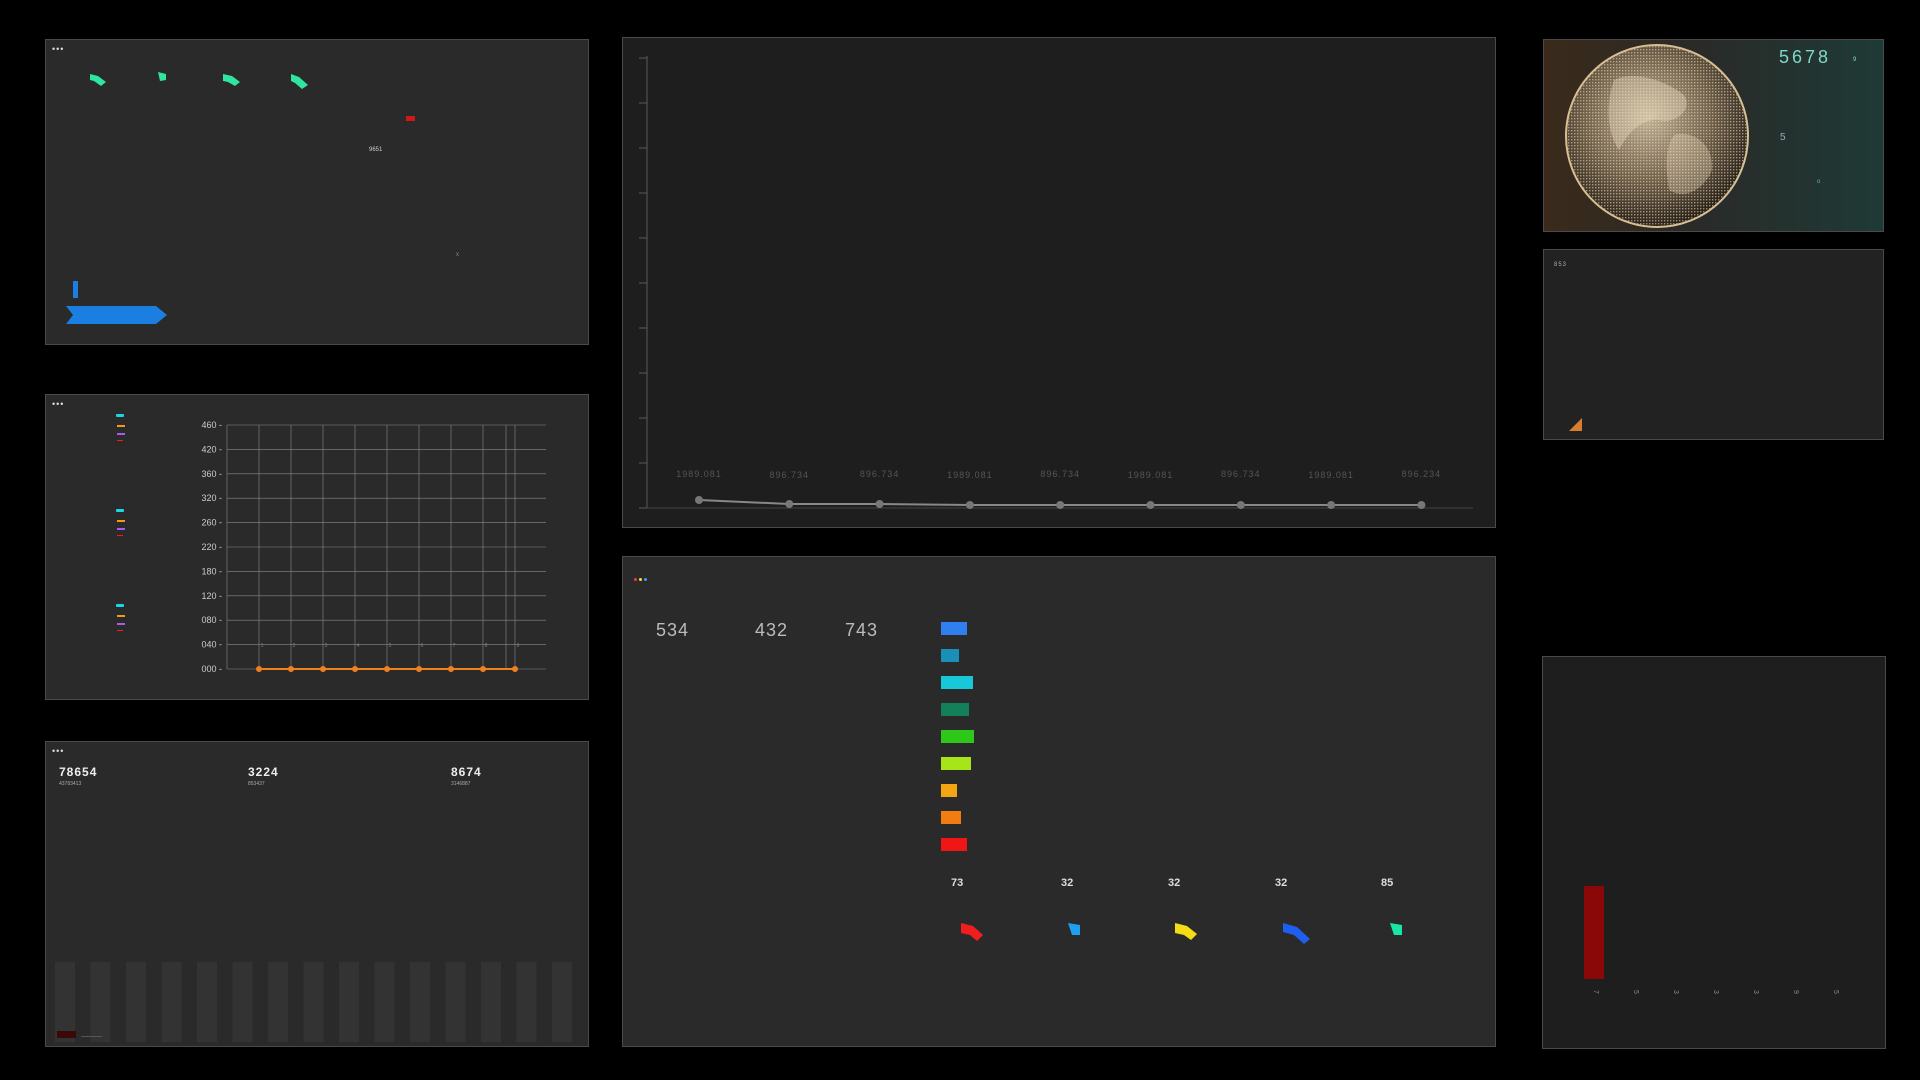  What do you see at coordinates (240, 198) in the screenshot?
I see `top-left-graphics` at bounding box center [240, 198].